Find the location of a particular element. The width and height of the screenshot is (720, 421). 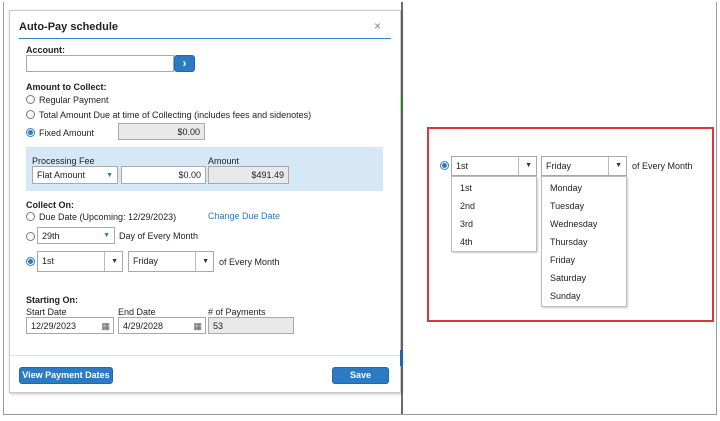

end-date-value: 4/29/2028 is located at coordinates (143, 326).